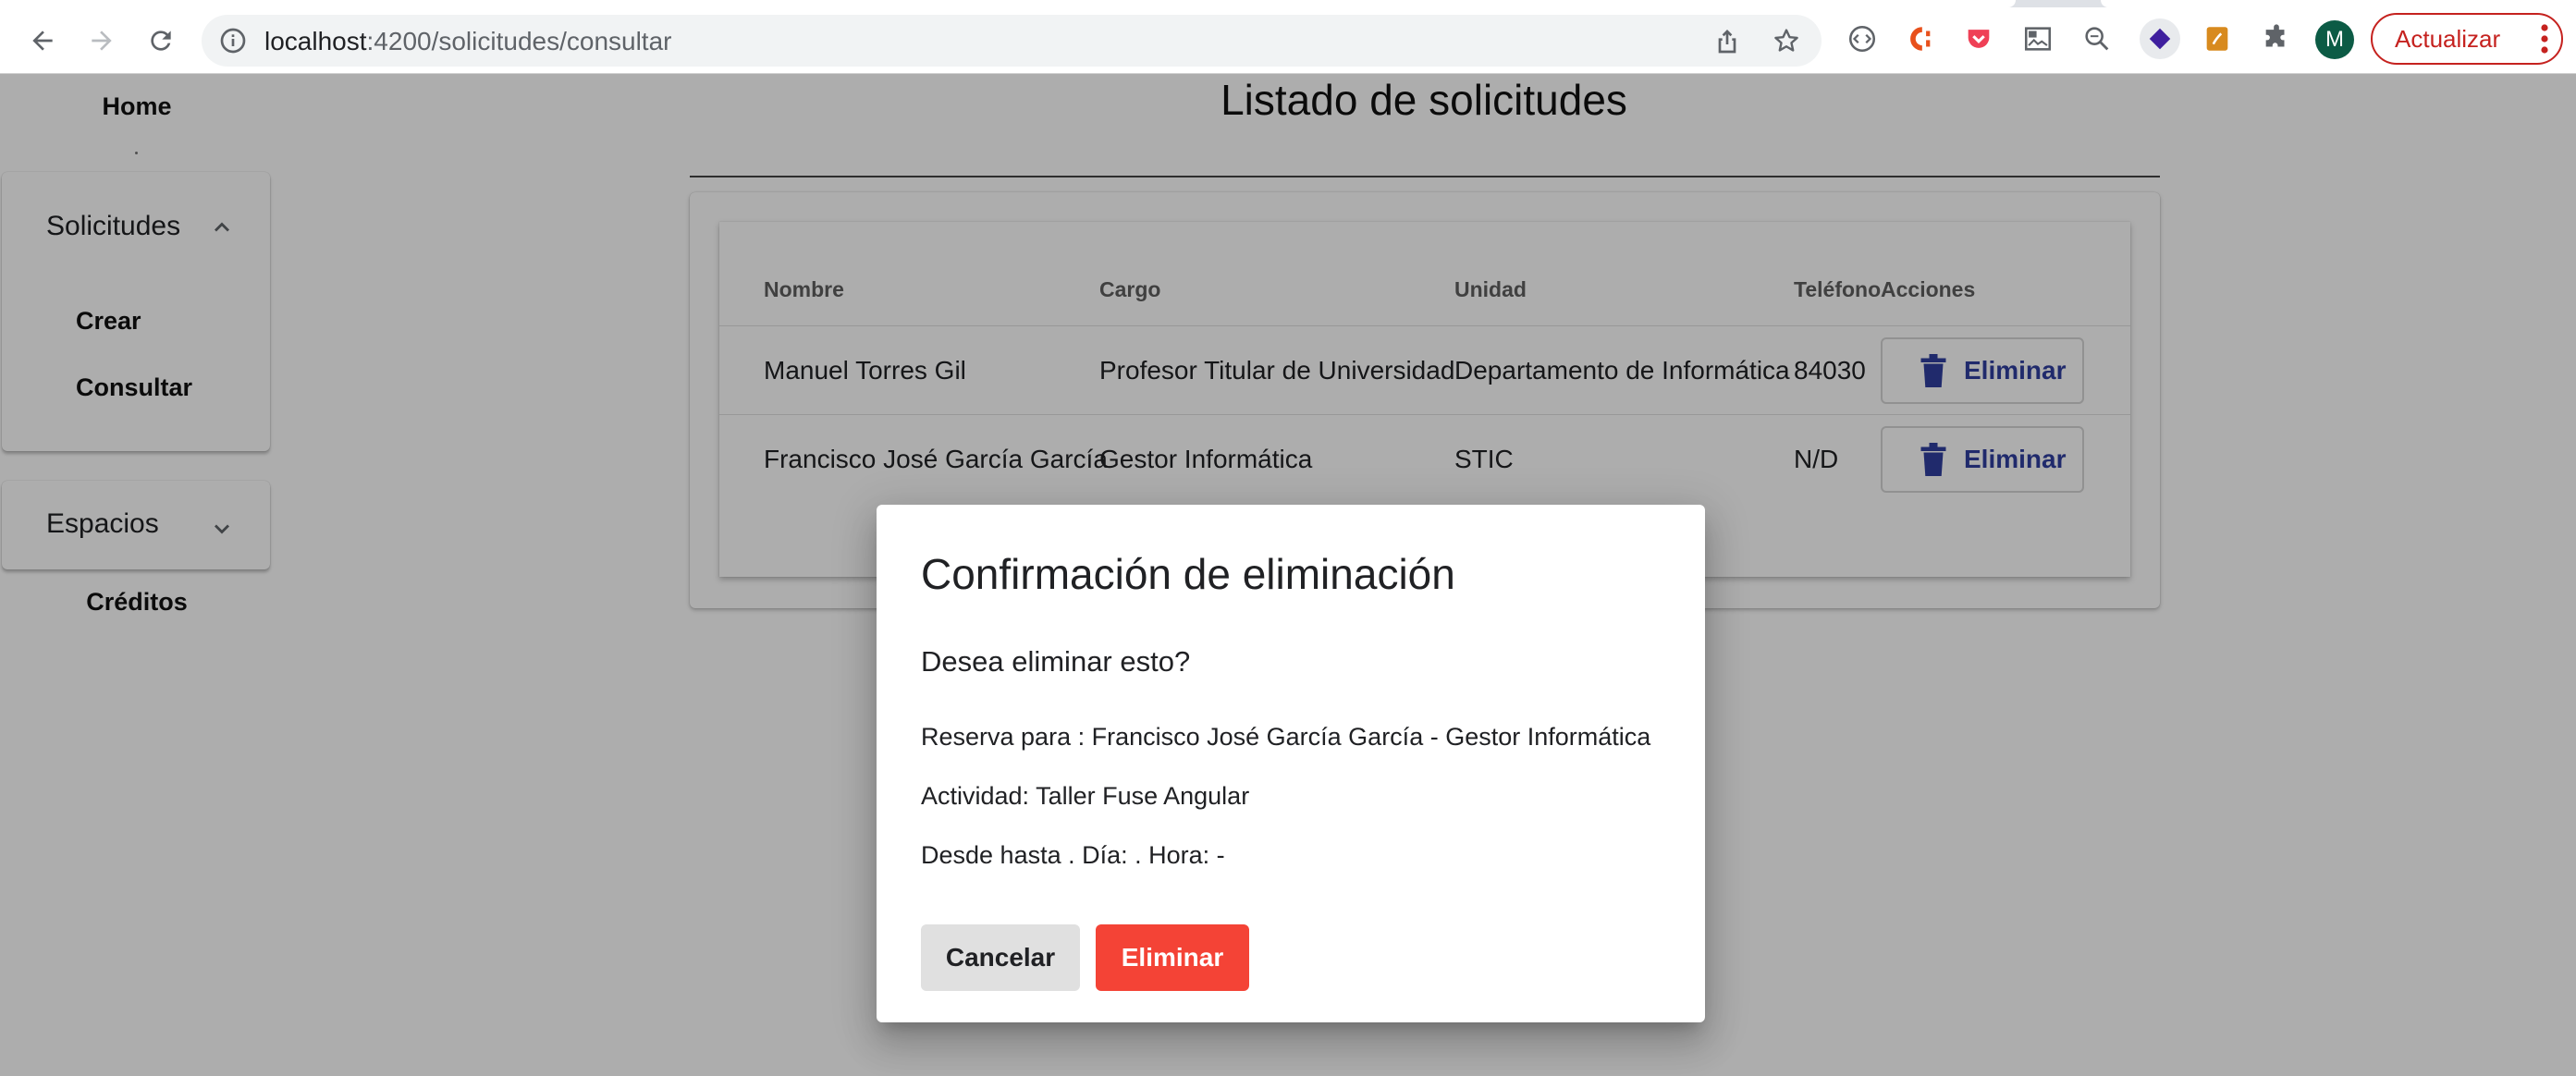 The height and width of the screenshot is (1076, 2576). Describe the element at coordinates (1862, 39) in the screenshot. I see `extension-code-icon` at that location.